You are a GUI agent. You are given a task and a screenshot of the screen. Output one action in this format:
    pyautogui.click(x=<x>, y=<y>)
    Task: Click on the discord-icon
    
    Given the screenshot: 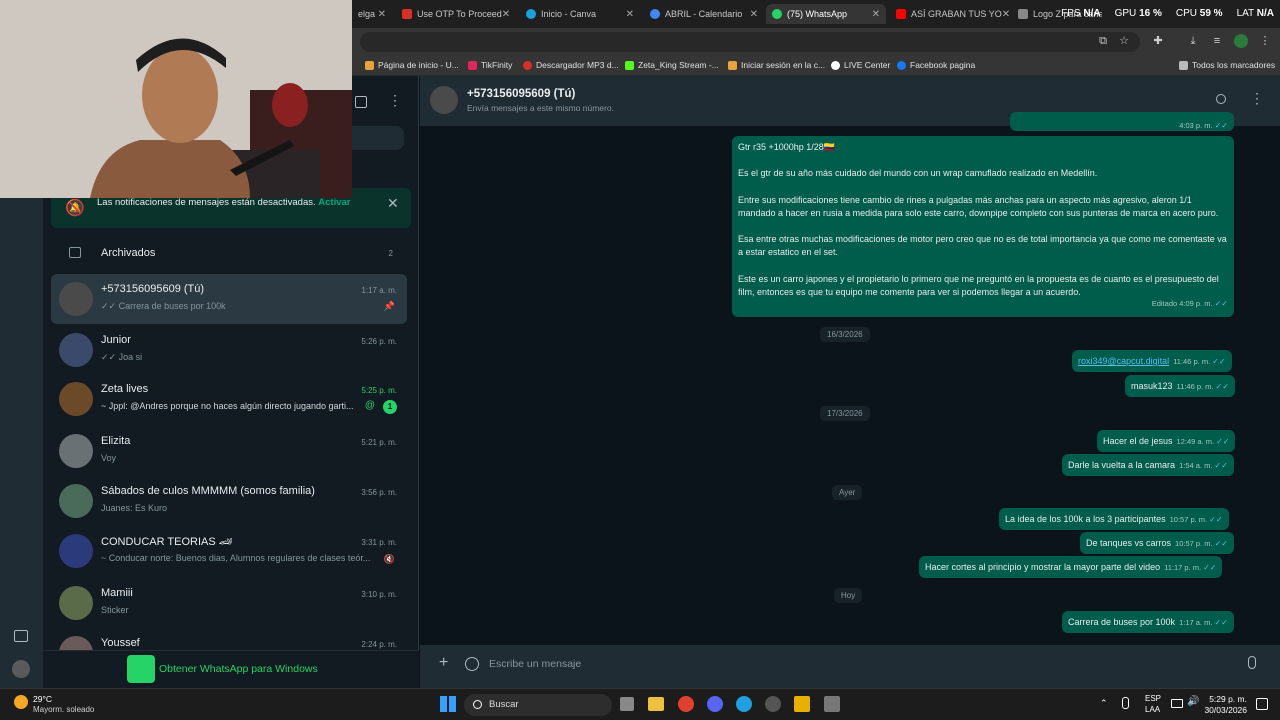 What is the action you would take?
    pyautogui.click(x=715, y=704)
    